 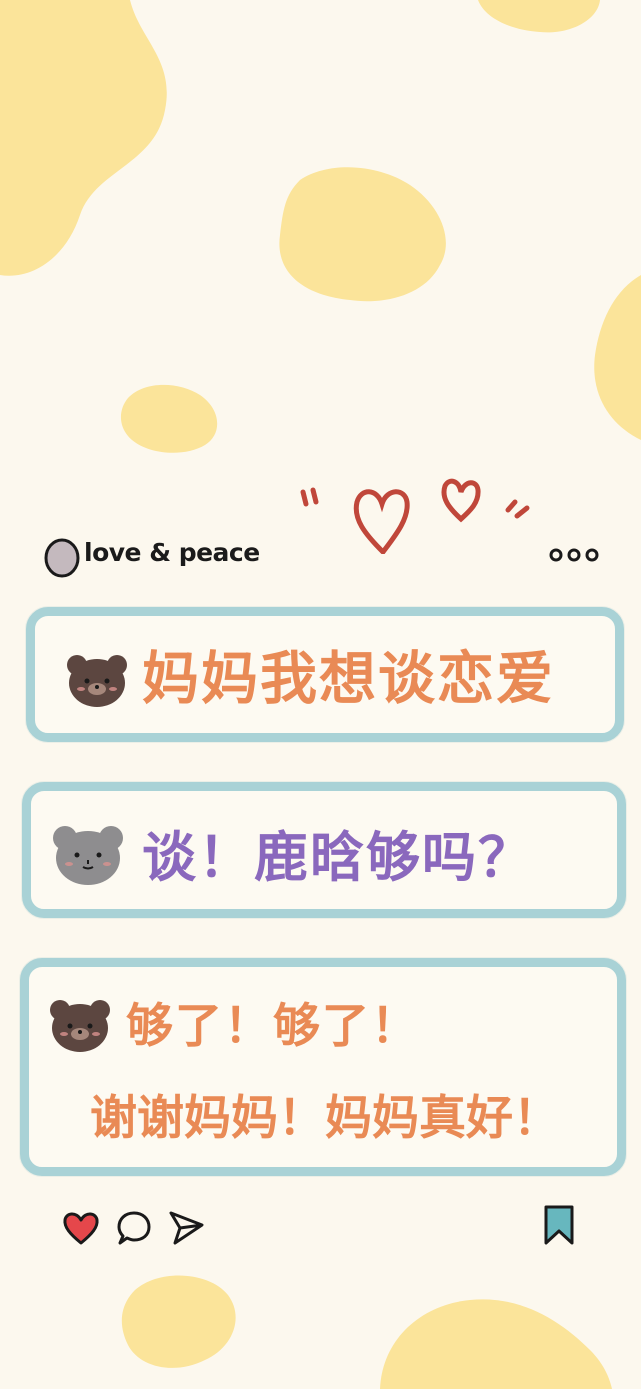 What do you see at coordinates (617, 357) in the screenshot?
I see `blob-right-edge` at bounding box center [617, 357].